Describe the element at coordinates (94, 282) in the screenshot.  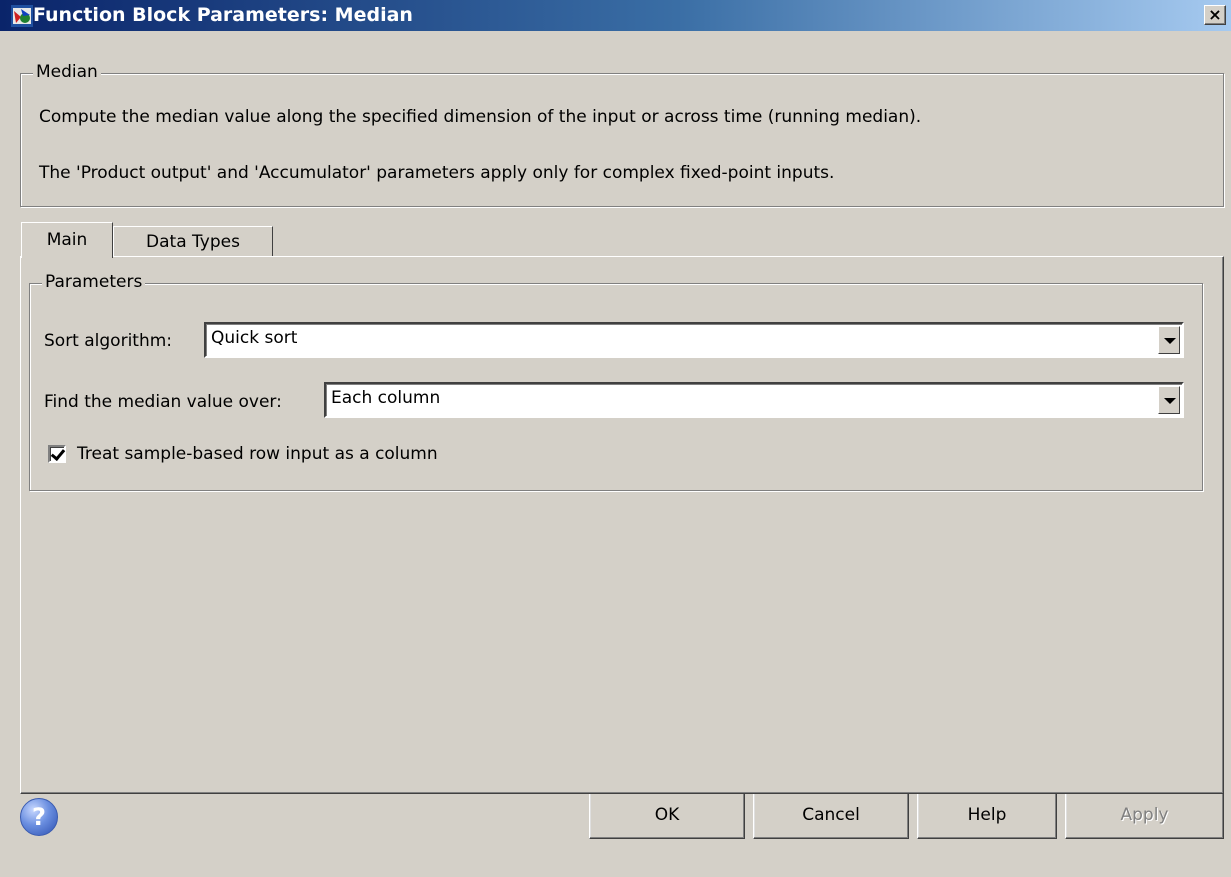
I see `parameters-group-label: Parameters` at that location.